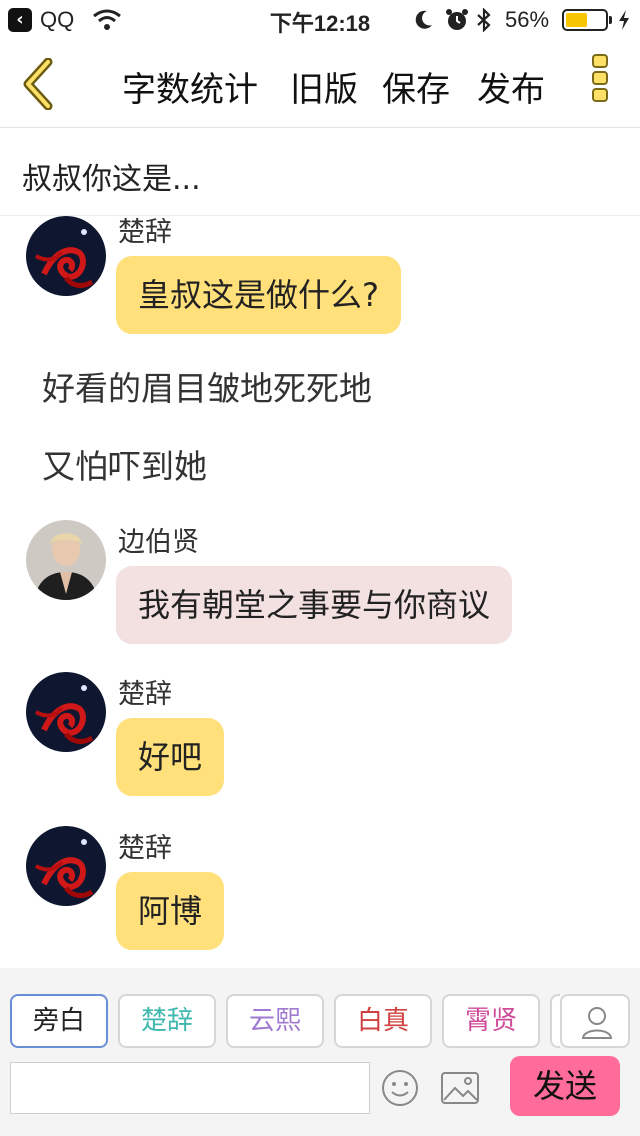 The height and width of the screenshot is (1136, 640). I want to click on character-chip-chuci: 楚辞, so click(167, 1021).